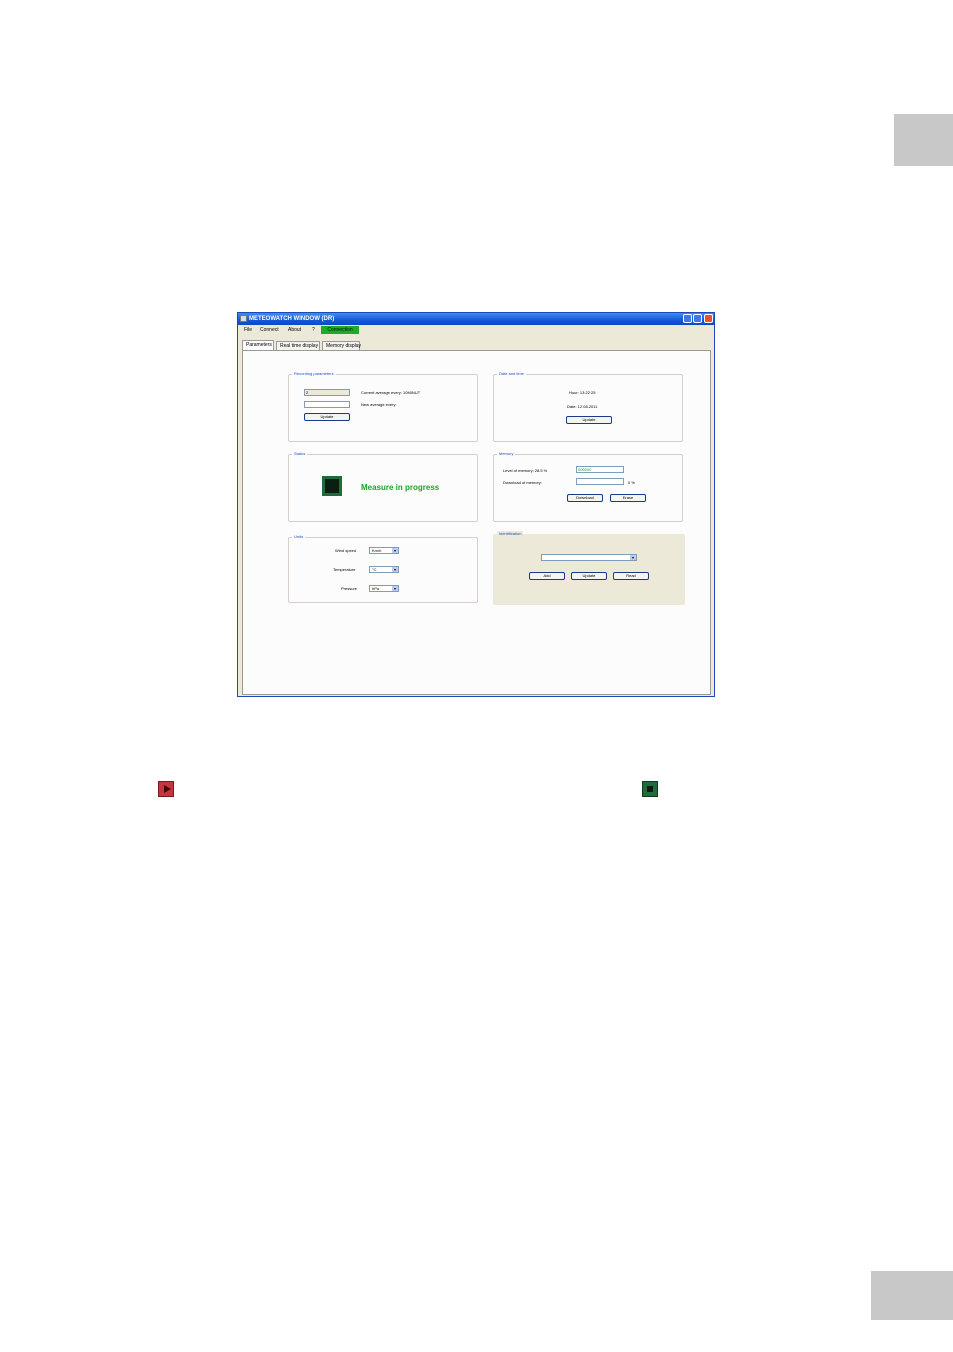  Describe the element at coordinates (522, 482) in the screenshot. I see `memory-download-label: Download of memory:` at that location.